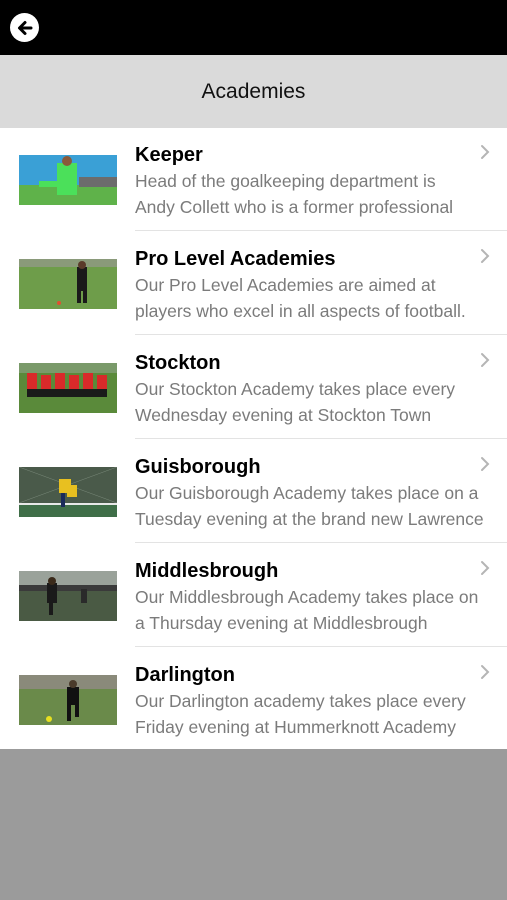 The height and width of the screenshot is (900, 507). Describe the element at coordinates (178, 363) in the screenshot. I see `academy-name: Stockton` at that location.